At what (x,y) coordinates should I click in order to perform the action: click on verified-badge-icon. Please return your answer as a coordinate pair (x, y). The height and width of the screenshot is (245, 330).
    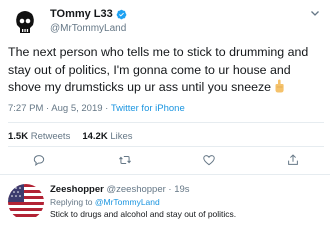
    Looking at the image, I should click on (121, 14).